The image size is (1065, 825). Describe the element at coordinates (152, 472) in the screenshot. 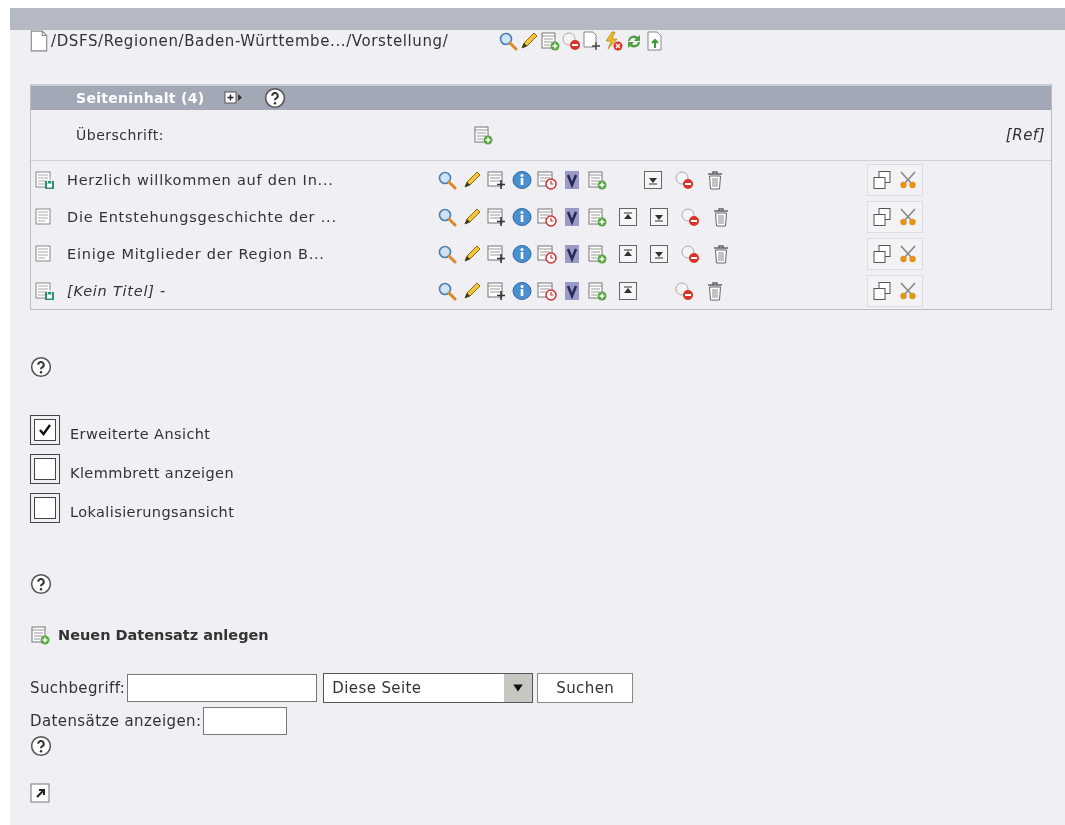

I see `checkbox-label: Klemmbrett anzeigen` at that location.